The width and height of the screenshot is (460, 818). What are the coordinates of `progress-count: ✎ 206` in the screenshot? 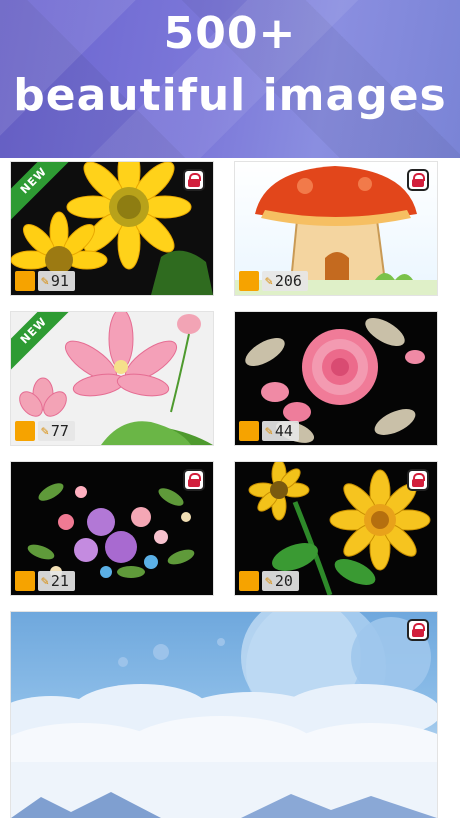 It's located at (285, 281).